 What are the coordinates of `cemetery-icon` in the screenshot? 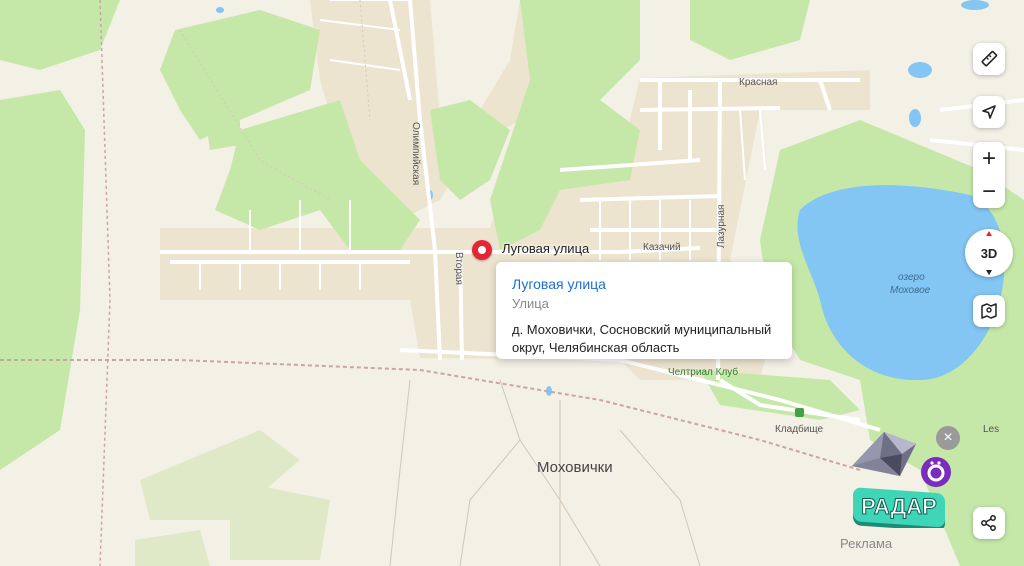 It's located at (799, 412).